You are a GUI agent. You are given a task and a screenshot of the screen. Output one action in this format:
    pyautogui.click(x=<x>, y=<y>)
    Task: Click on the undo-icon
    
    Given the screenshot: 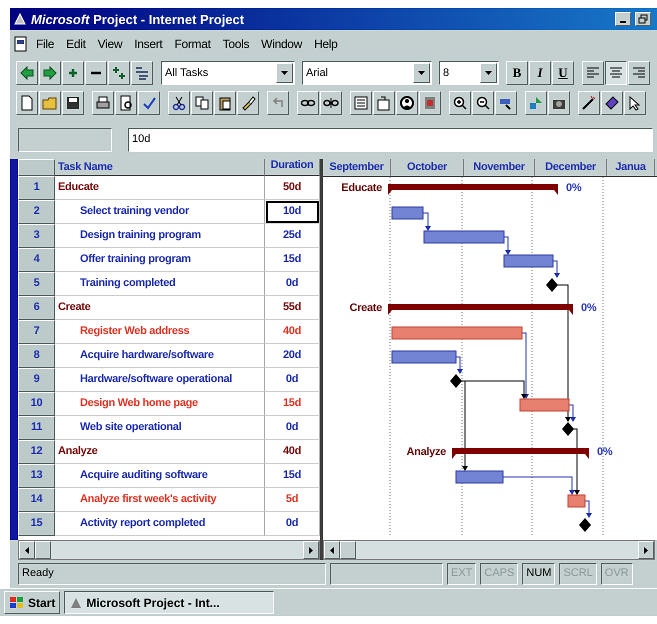 What is the action you would take?
    pyautogui.click(x=278, y=102)
    